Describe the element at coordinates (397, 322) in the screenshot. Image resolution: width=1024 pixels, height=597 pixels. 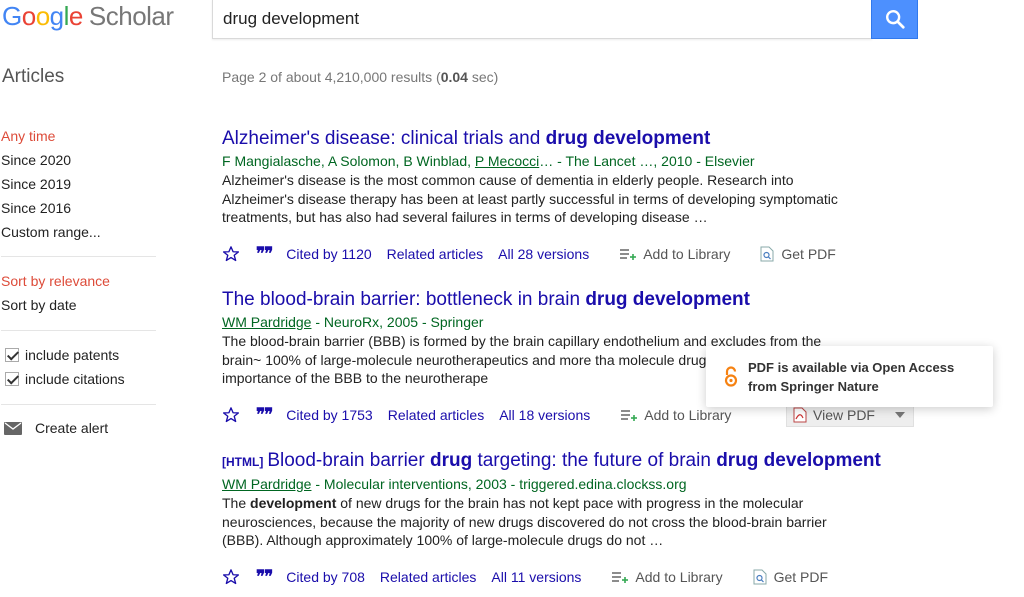
I see `publication-info: - NeuroRx, 2005 - Springer` at that location.